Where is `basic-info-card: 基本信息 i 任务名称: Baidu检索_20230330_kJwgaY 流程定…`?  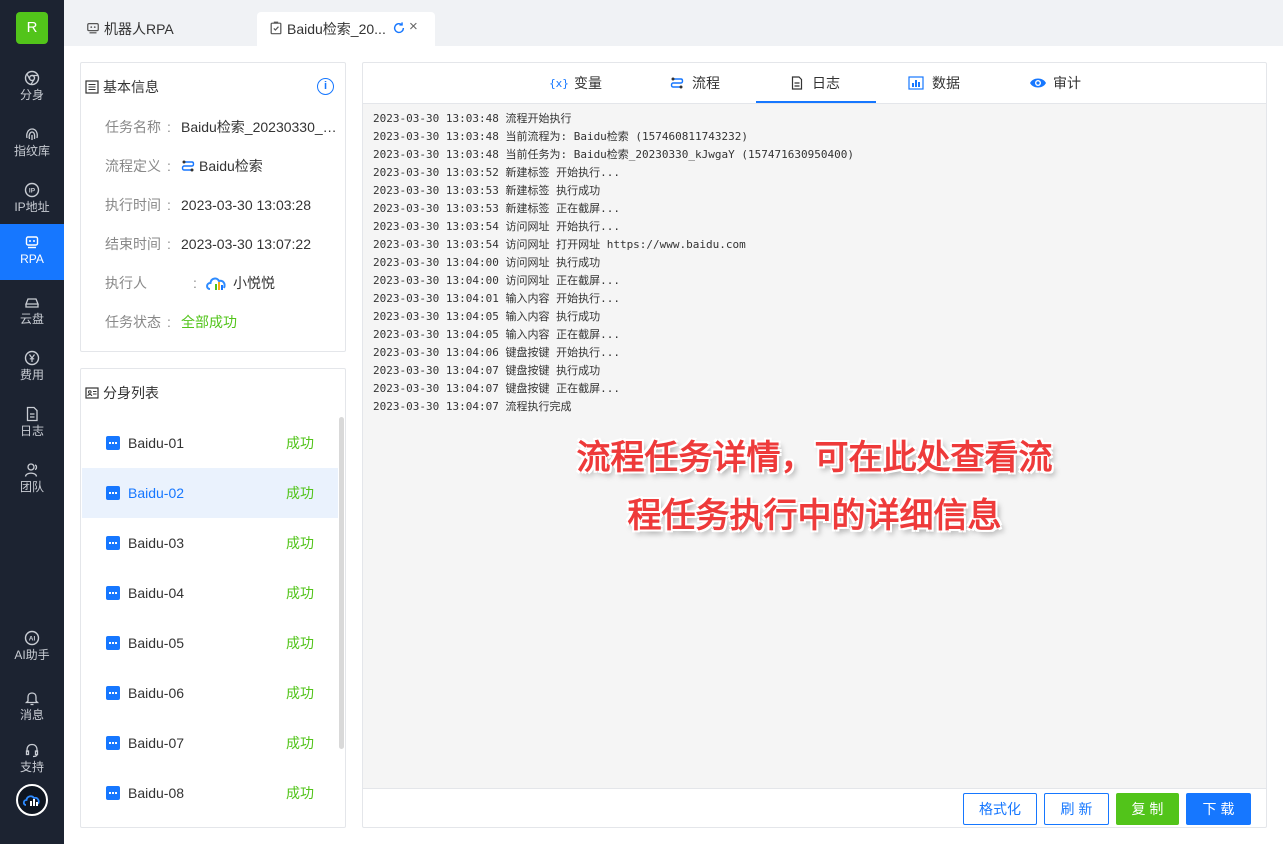
basic-info-card: 基本信息 i 任务名称: Baidu检索_20230330_kJwgaY 流程定… is located at coordinates (213, 207).